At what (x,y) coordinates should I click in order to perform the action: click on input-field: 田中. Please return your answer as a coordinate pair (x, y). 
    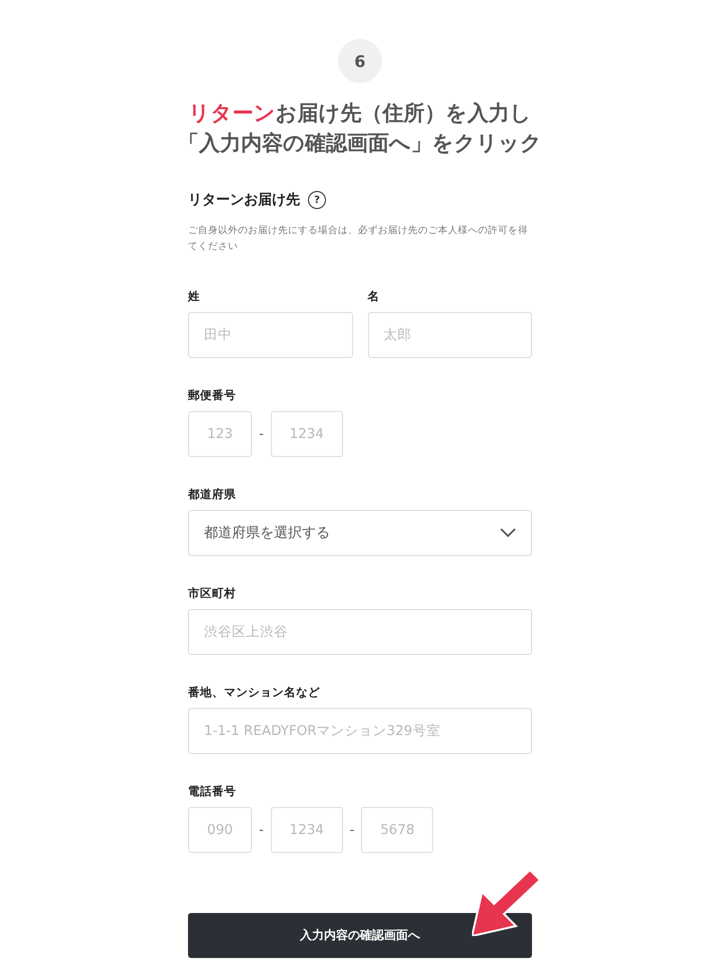
    Looking at the image, I should click on (270, 335).